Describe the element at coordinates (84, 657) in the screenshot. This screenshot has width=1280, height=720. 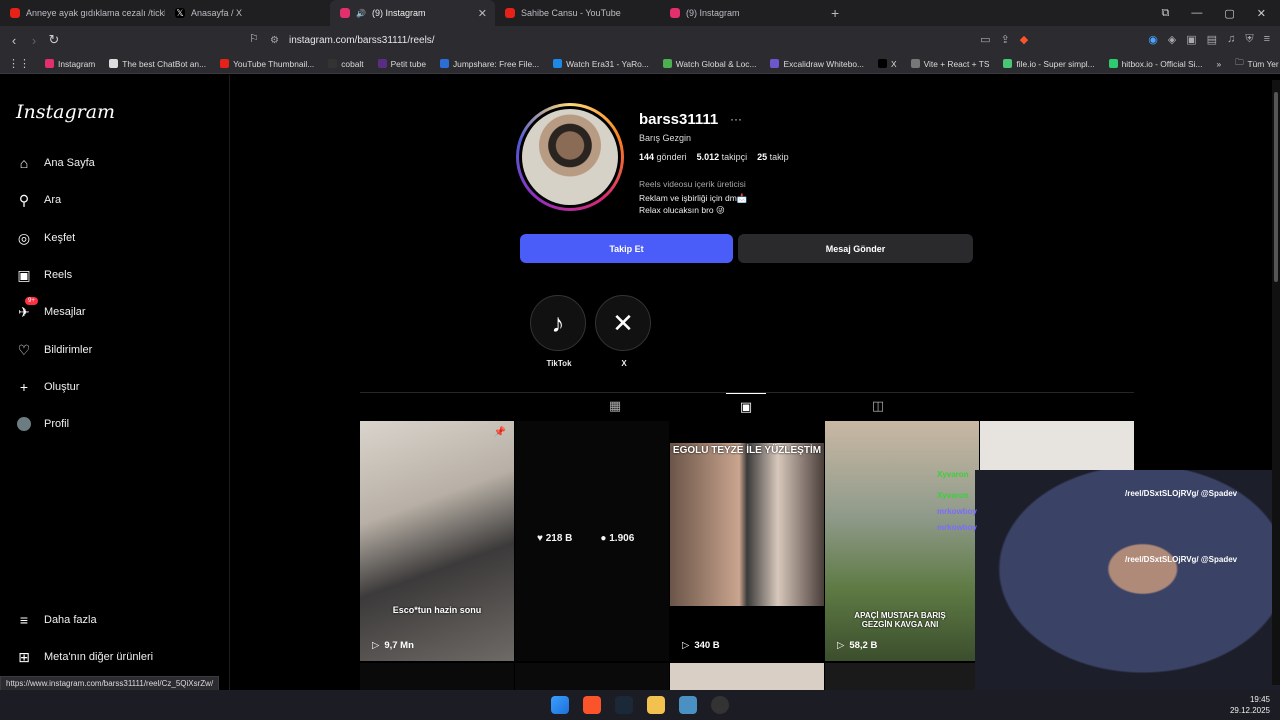
I see `nav-meta-products: ⊞ Meta'nın diğer ürünleri` at that location.